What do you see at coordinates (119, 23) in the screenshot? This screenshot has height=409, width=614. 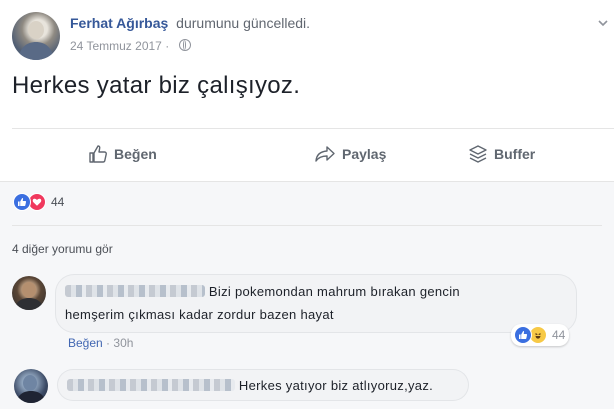 I see `author-name: Ferhat Ağırbaş` at bounding box center [119, 23].